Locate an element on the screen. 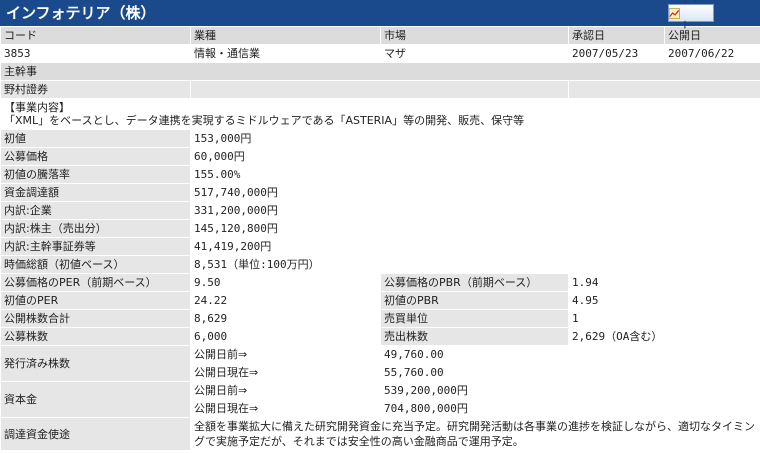  chart-button: チャート is located at coordinates (691, 15).